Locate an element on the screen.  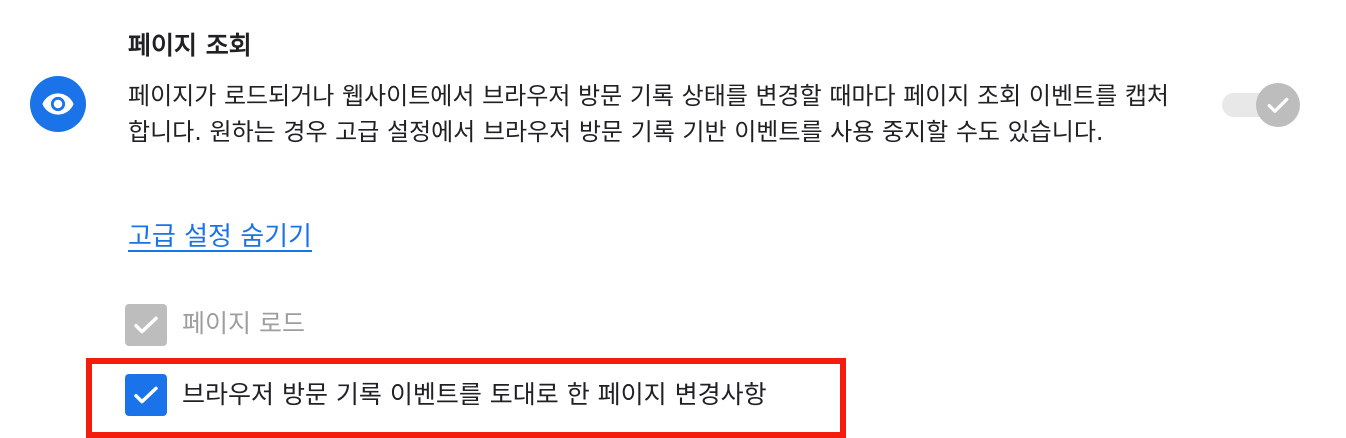
section-title: 페이지 조회 is located at coordinates (190, 45).